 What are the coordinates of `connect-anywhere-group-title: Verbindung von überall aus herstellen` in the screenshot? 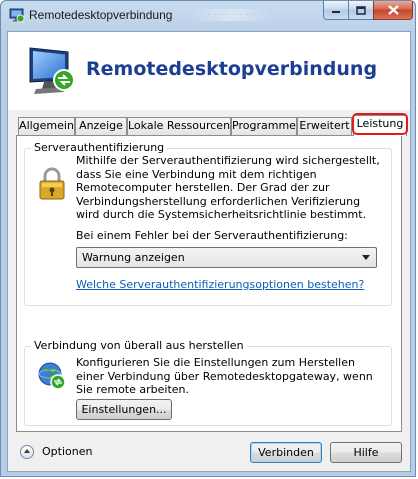 It's located at (139, 345).